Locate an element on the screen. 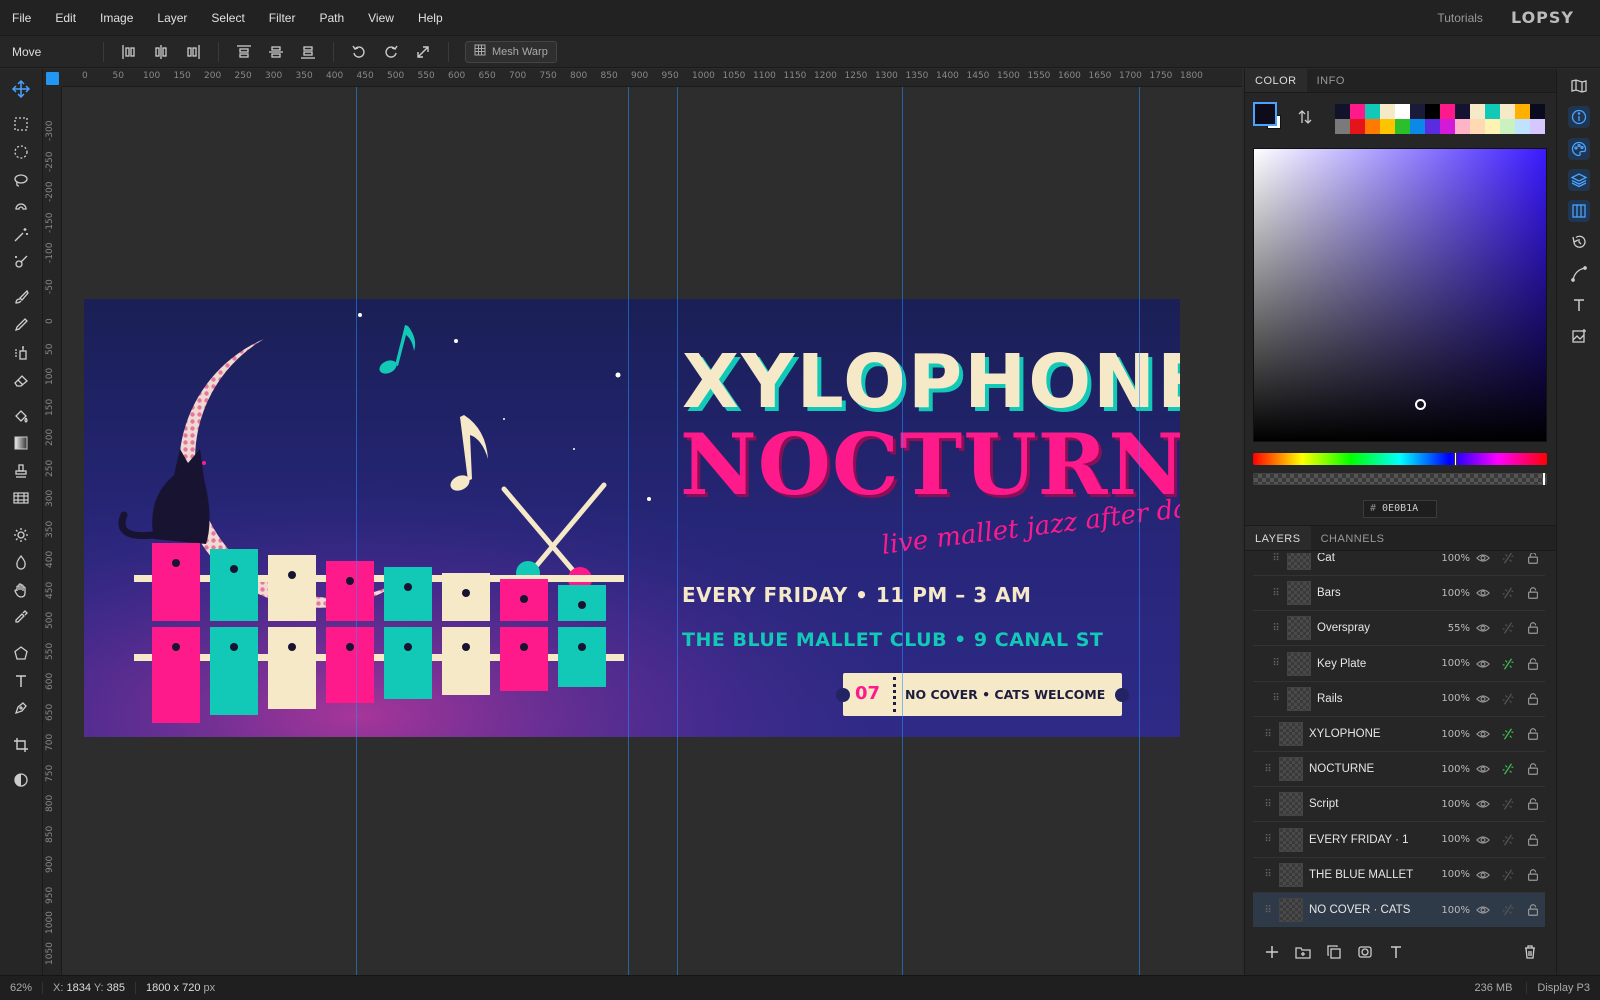 The width and height of the screenshot is (1600, 1000). layer-row: ⠿ XYLOPHONE 100% is located at coordinates (1399, 734).